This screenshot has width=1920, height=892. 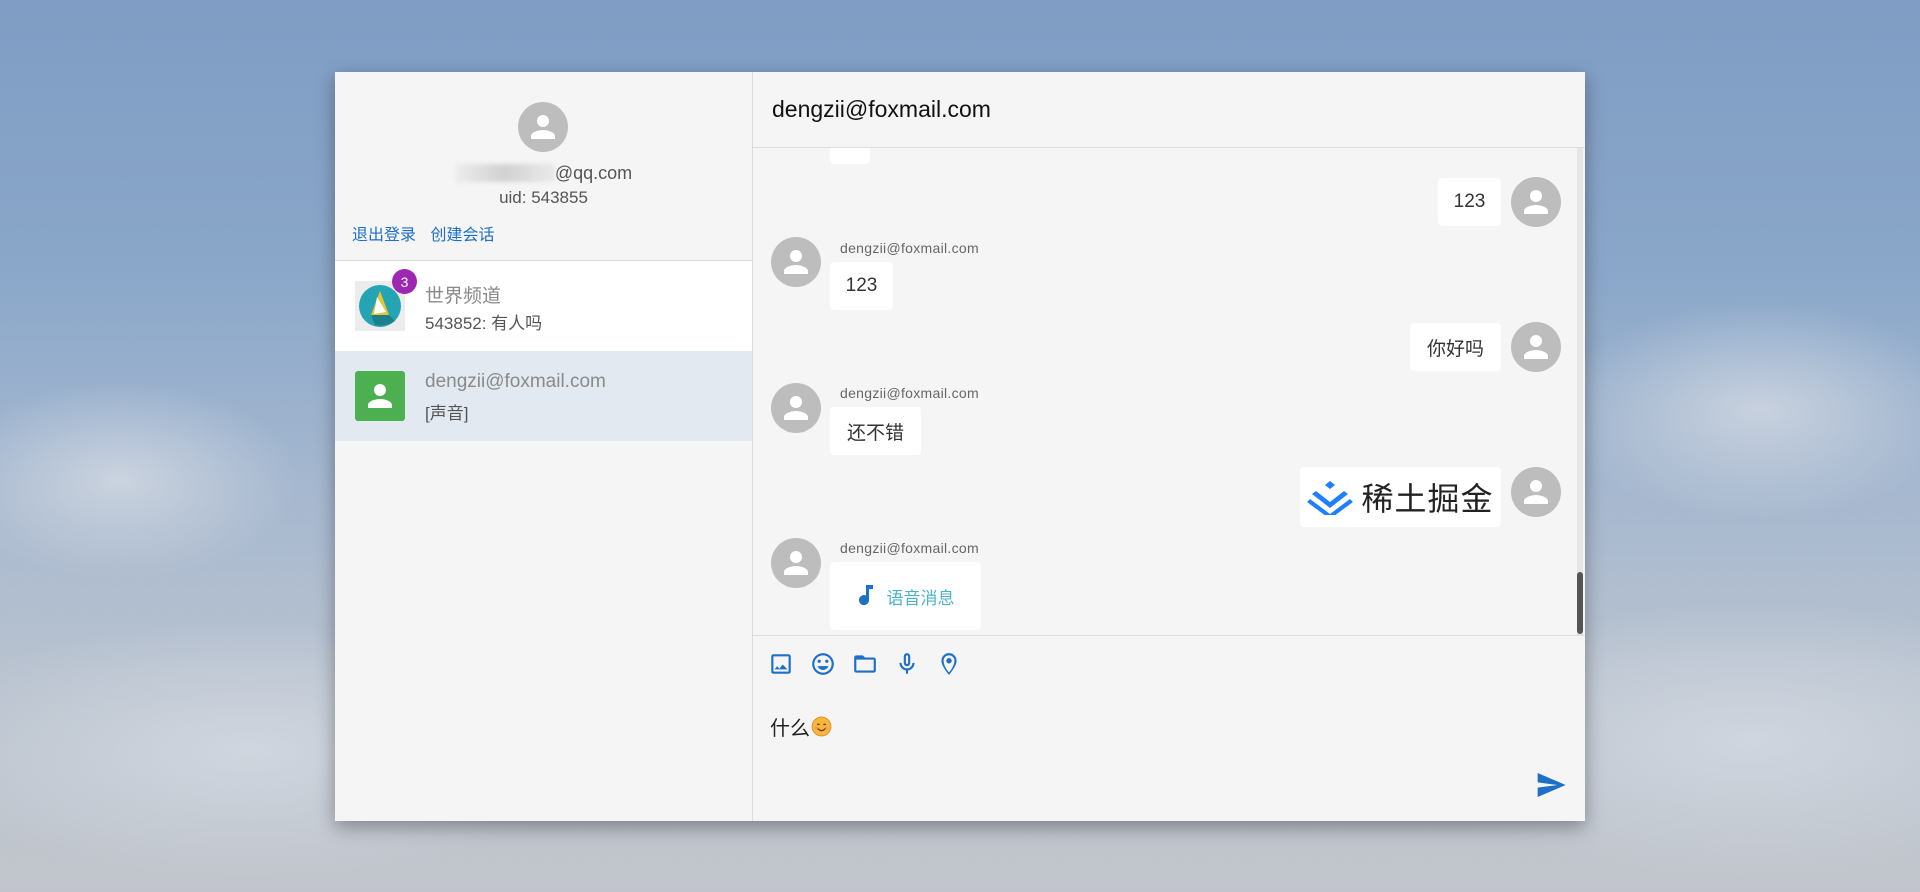 I want to click on profile-email: @qq.com, so click(x=543, y=173).